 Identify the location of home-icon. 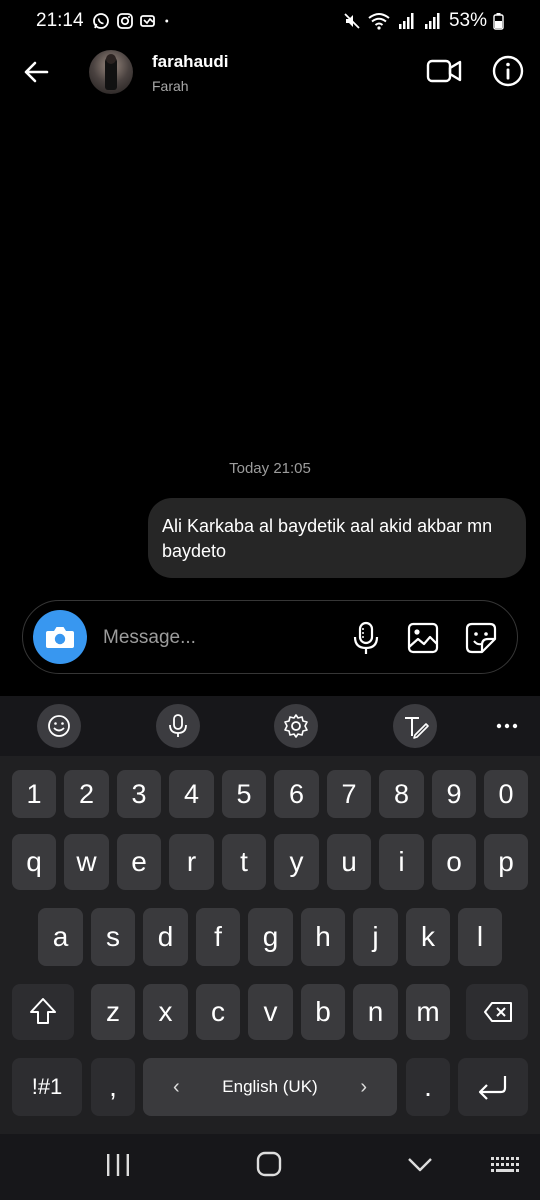
(269, 1165).